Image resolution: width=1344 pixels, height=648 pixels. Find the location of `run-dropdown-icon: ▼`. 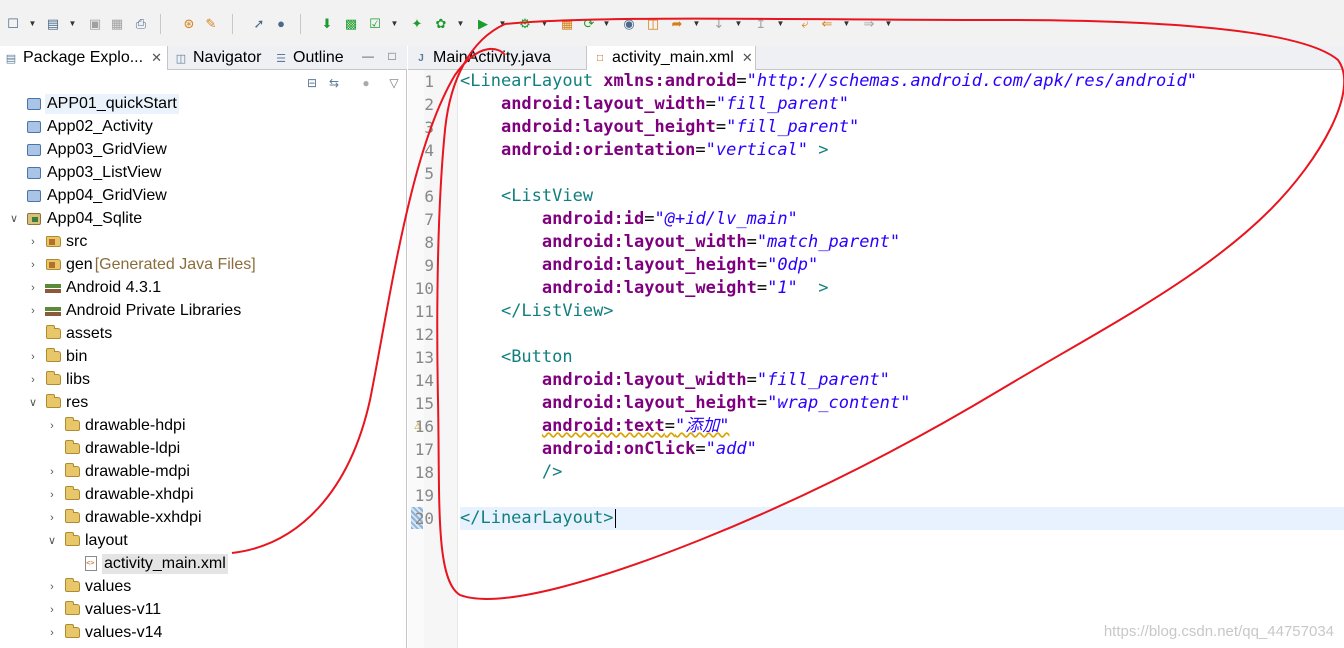

run-dropdown-icon: ▼ is located at coordinates (502, 24).